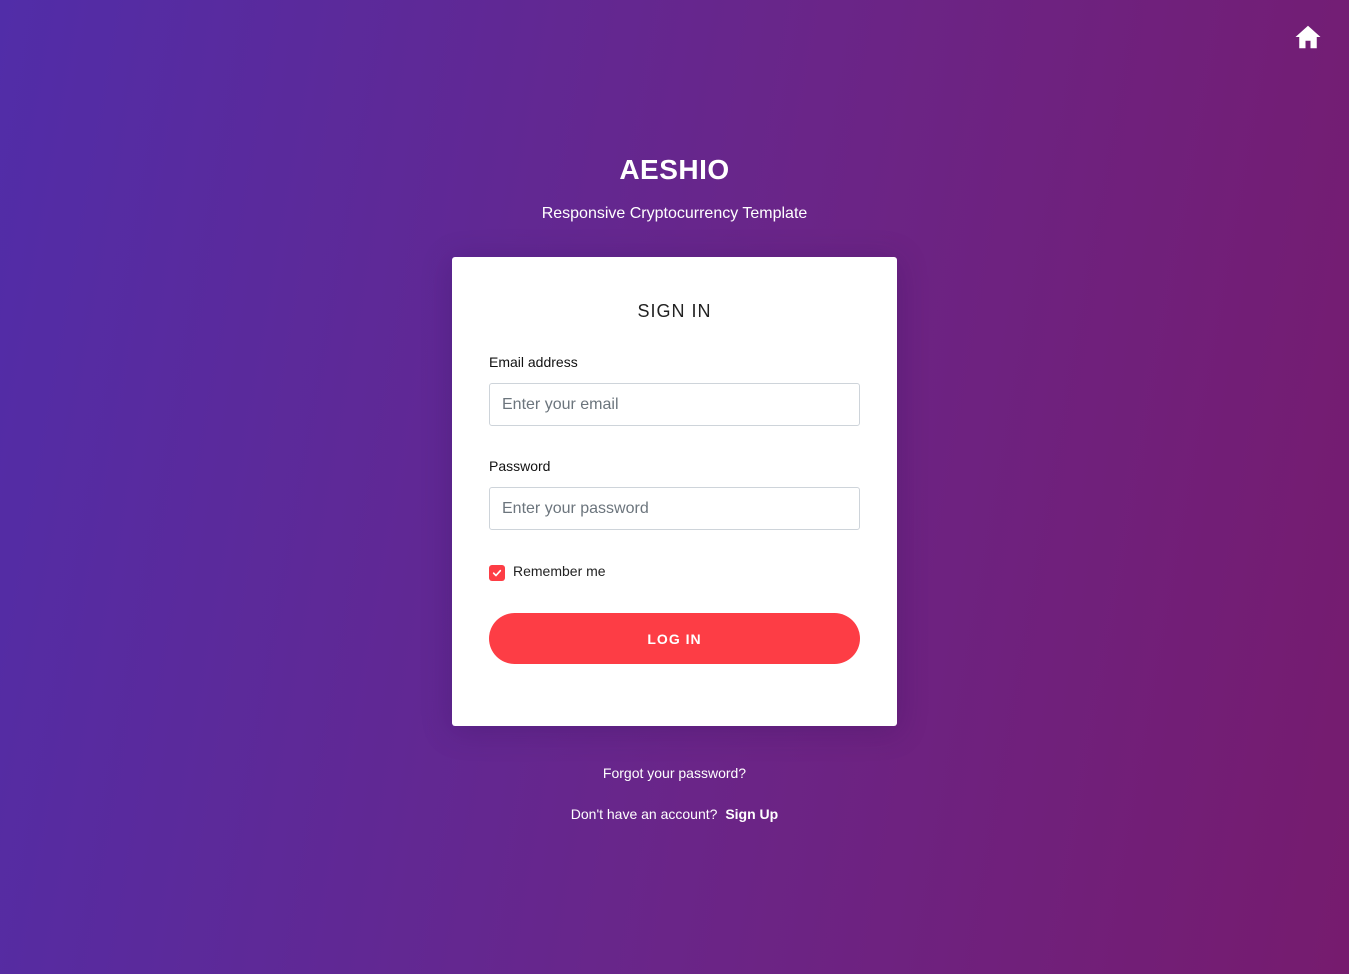 The image size is (1349, 974). What do you see at coordinates (644, 814) in the screenshot?
I see `no-account-text: Don't have an account?` at bounding box center [644, 814].